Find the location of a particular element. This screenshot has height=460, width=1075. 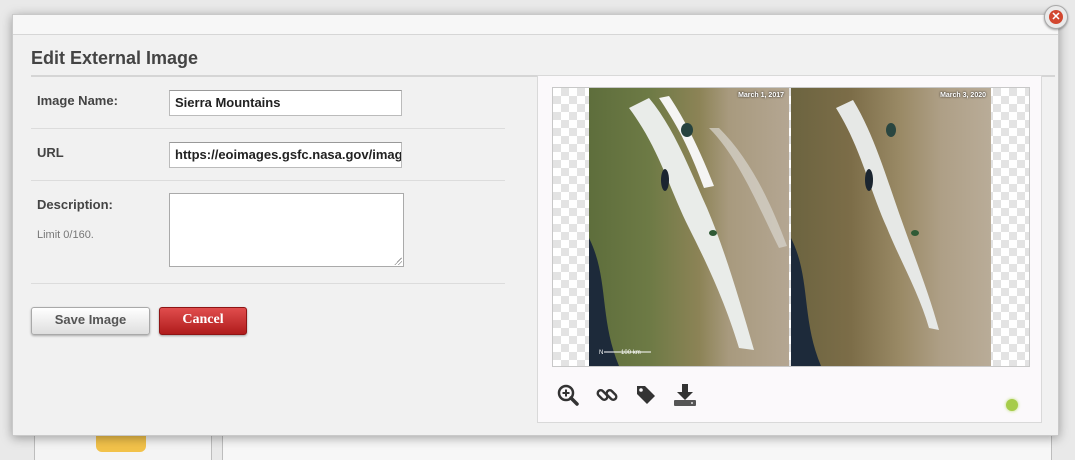

north-arrow-label: N is located at coordinates (601, 353).